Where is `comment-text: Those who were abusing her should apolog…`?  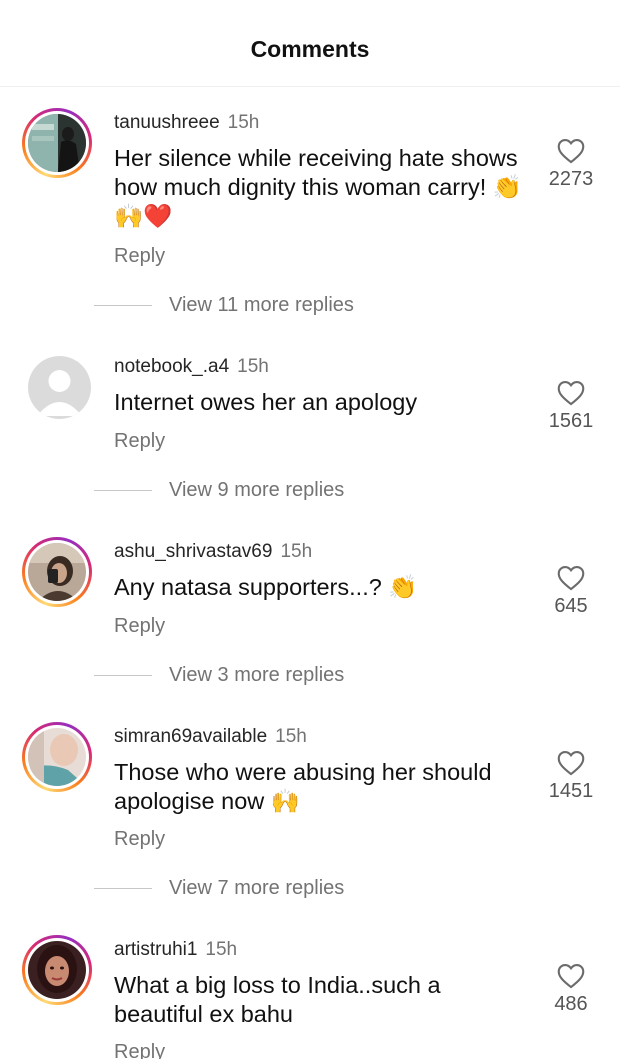 comment-text: Those who were abusing her should apolog… is located at coordinates (303, 786).